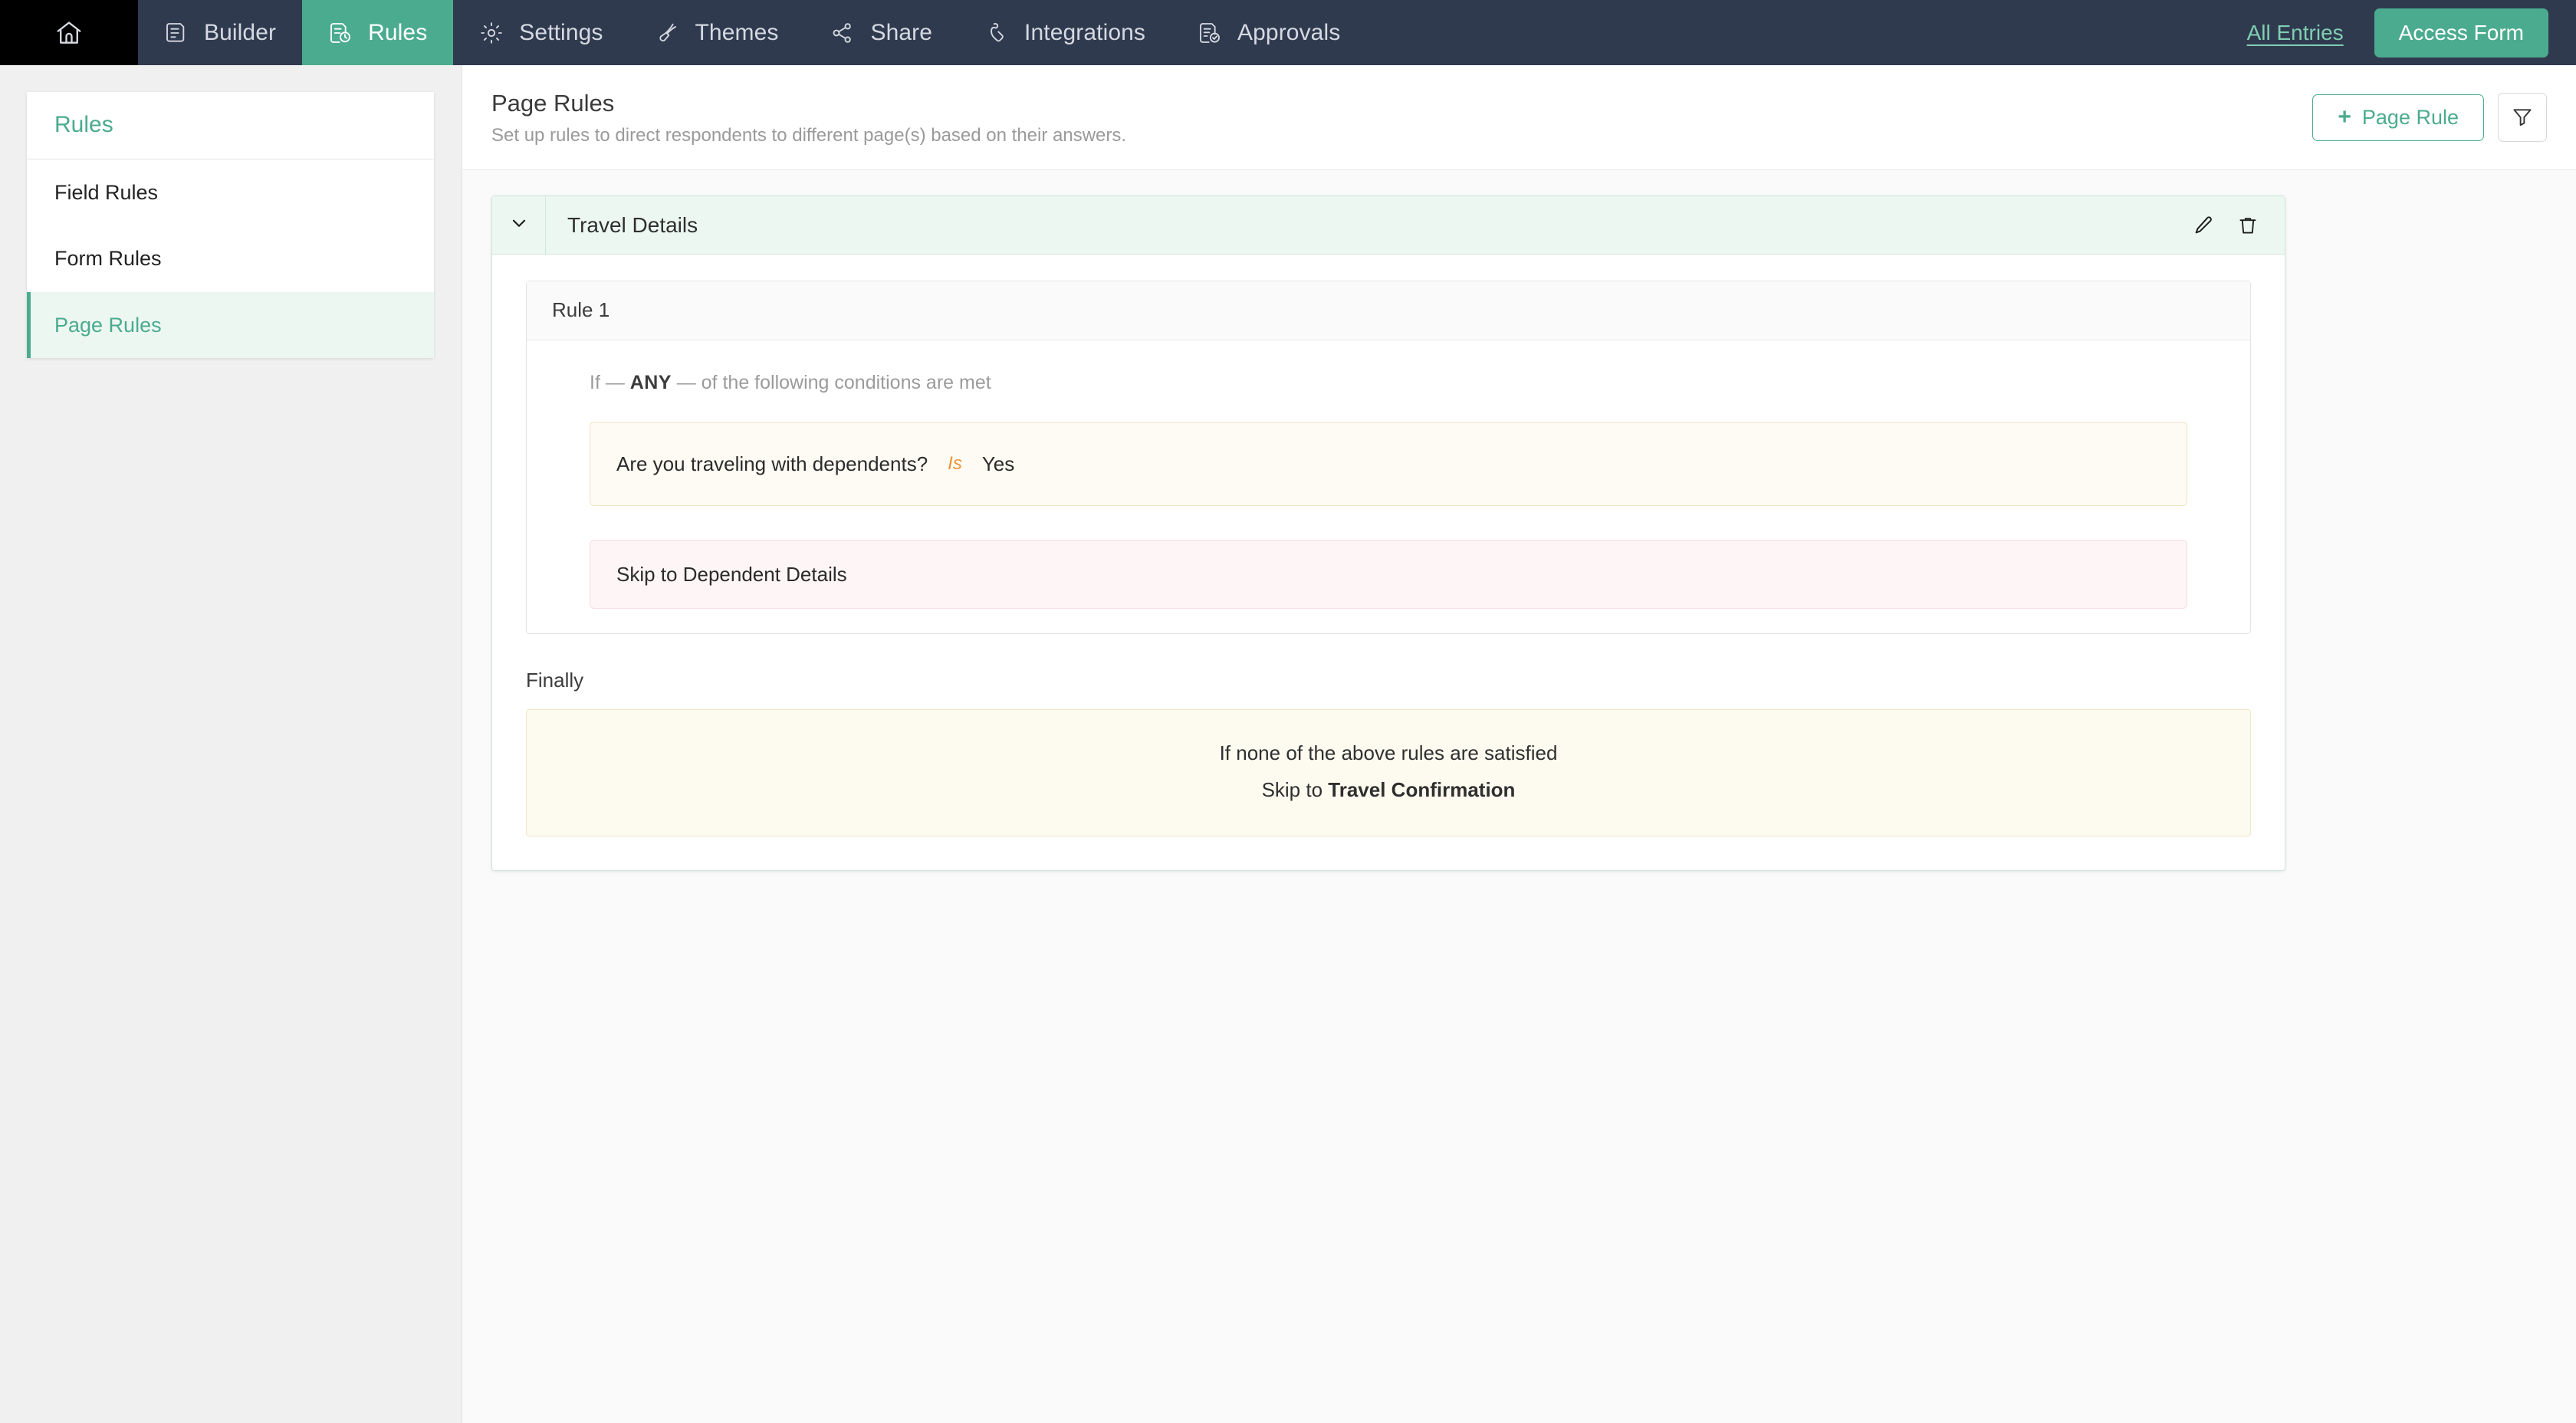  What do you see at coordinates (737, 32) in the screenshot?
I see `nav-tab-themes-label: Themes` at bounding box center [737, 32].